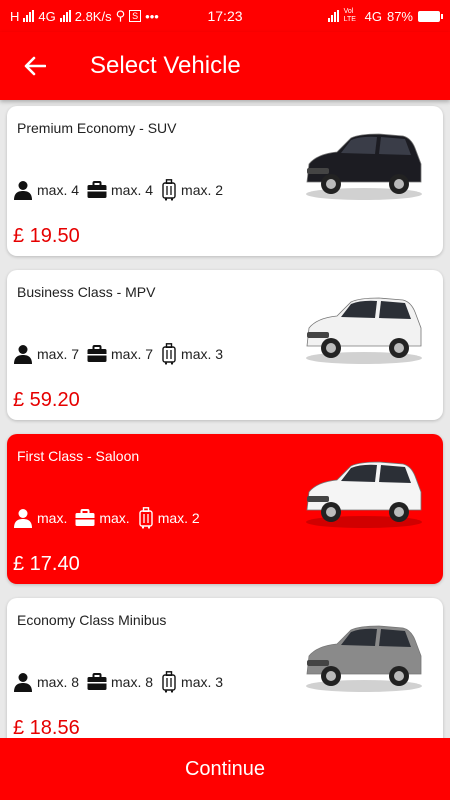 This screenshot has width=450, height=800. I want to click on status-left: H 4G 2.8K/s ⚲ S •••, so click(84, 16).